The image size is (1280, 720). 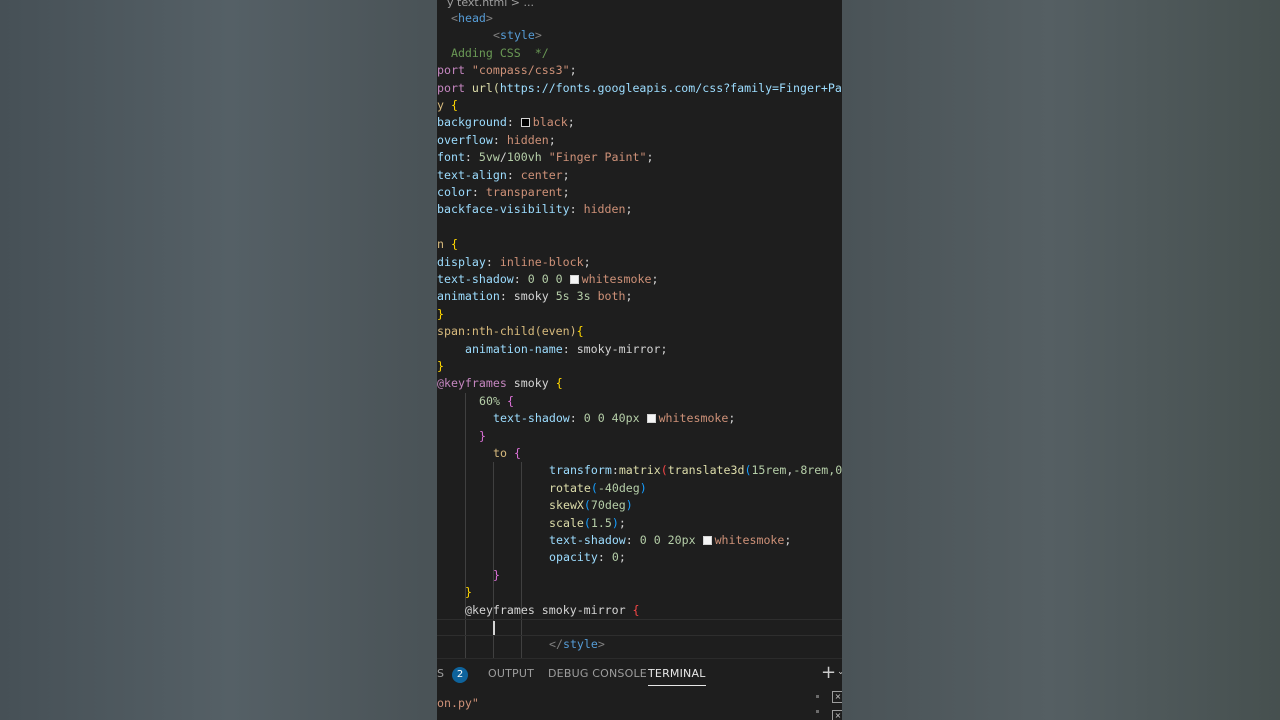 What do you see at coordinates (542, 488) in the screenshot?
I see `code-line: rotate(-40deg)` at bounding box center [542, 488].